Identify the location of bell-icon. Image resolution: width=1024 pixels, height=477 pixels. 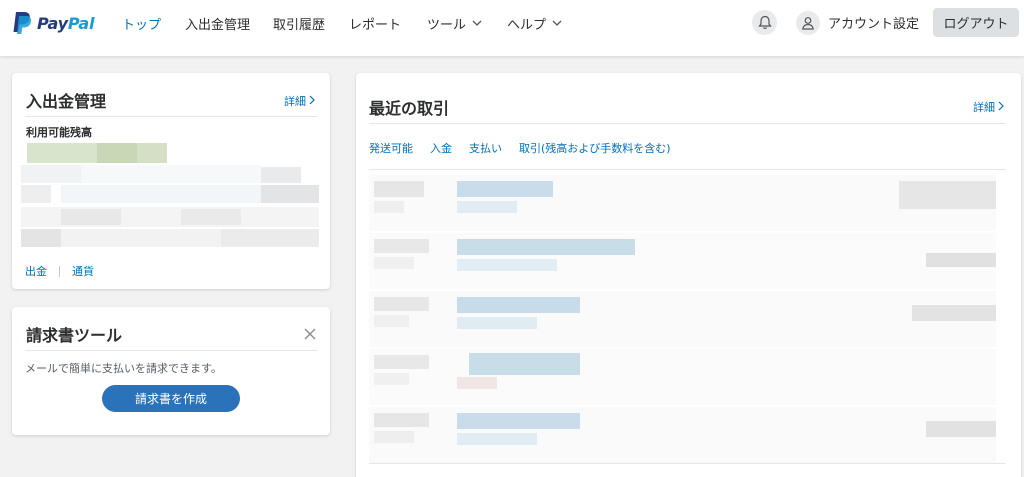
(764, 22).